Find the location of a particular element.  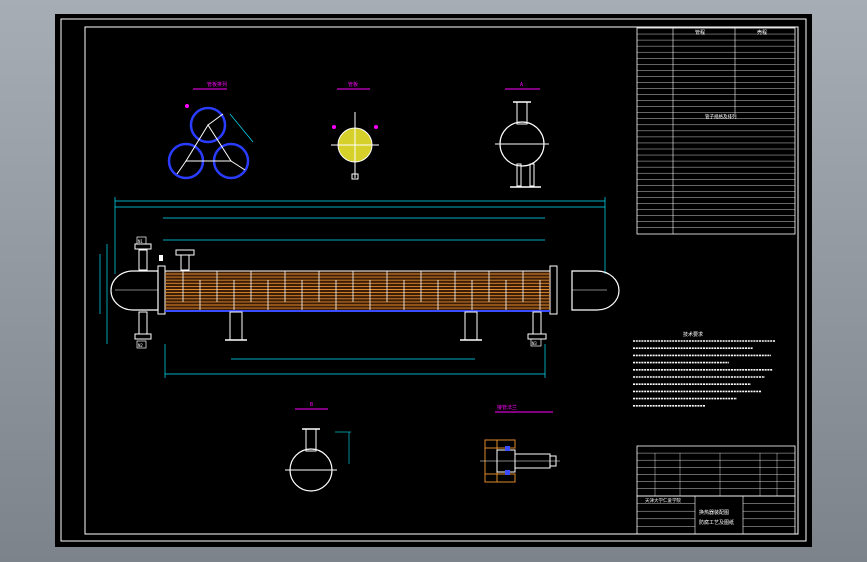

nozzle-section-view: B is located at coordinates (318, 447).